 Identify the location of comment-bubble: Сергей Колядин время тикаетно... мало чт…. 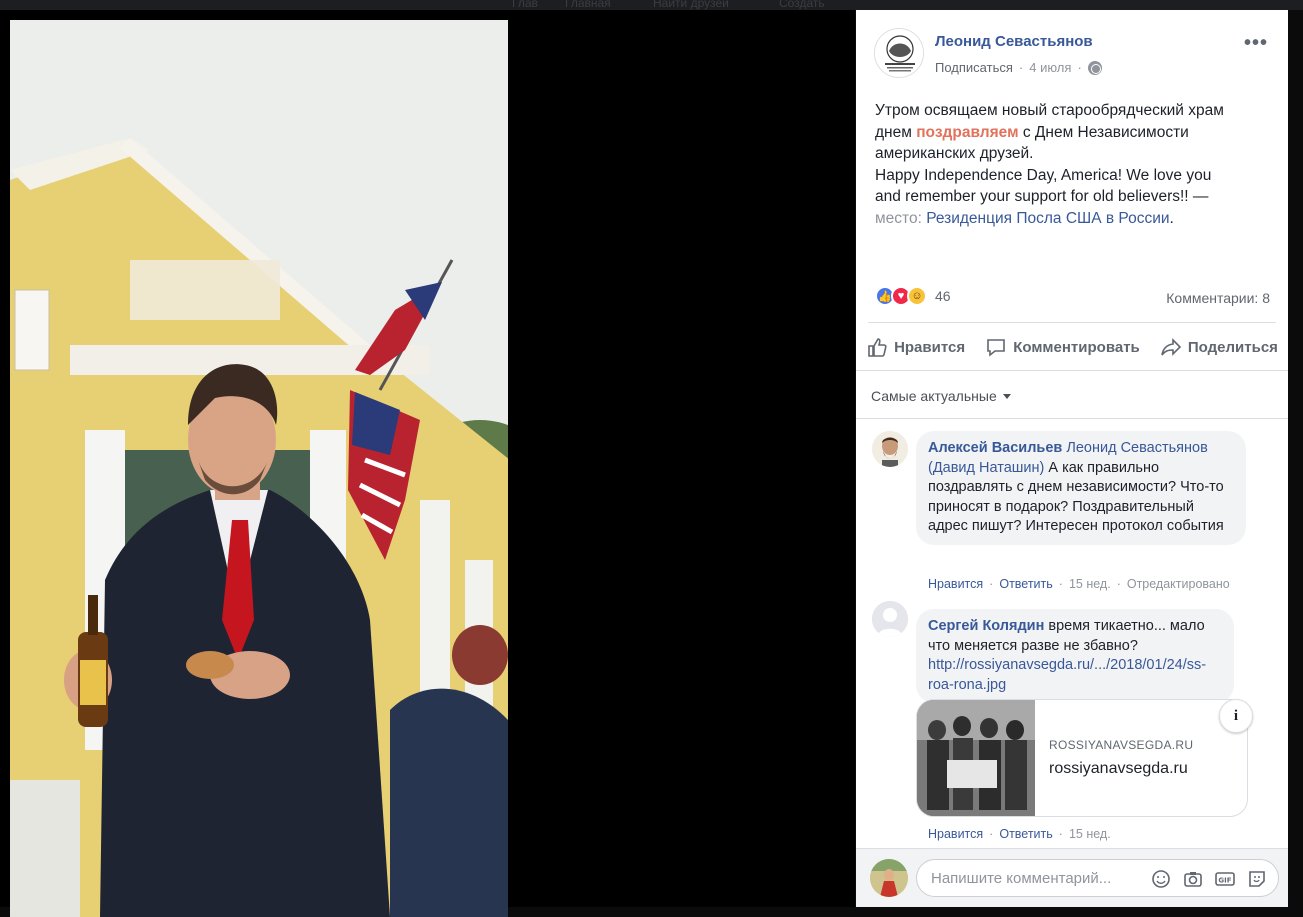
(1075, 656).